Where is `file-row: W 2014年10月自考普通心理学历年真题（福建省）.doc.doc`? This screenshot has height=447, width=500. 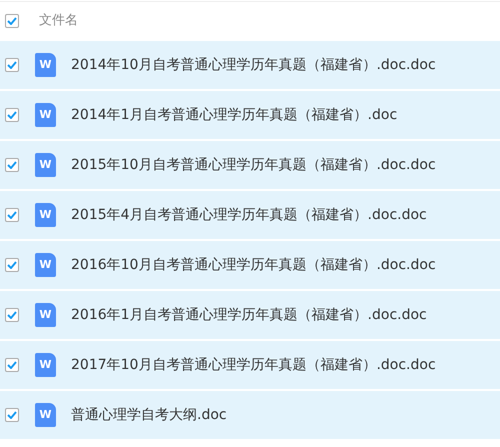
file-row: W 2014年10月自考普通心理学历年真题（福建省）.doc.doc is located at coordinates (250, 65).